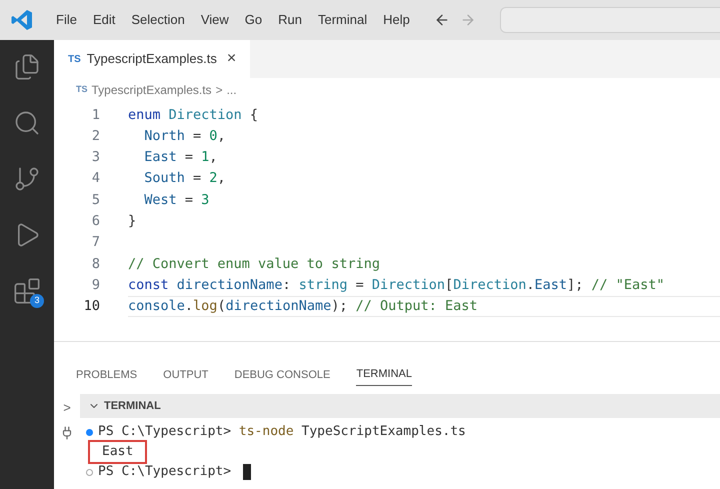 This screenshot has width=720, height=489. Describe the element at coordinates (214, 20) in the screenshot. I see `menu-item: View` at that location.